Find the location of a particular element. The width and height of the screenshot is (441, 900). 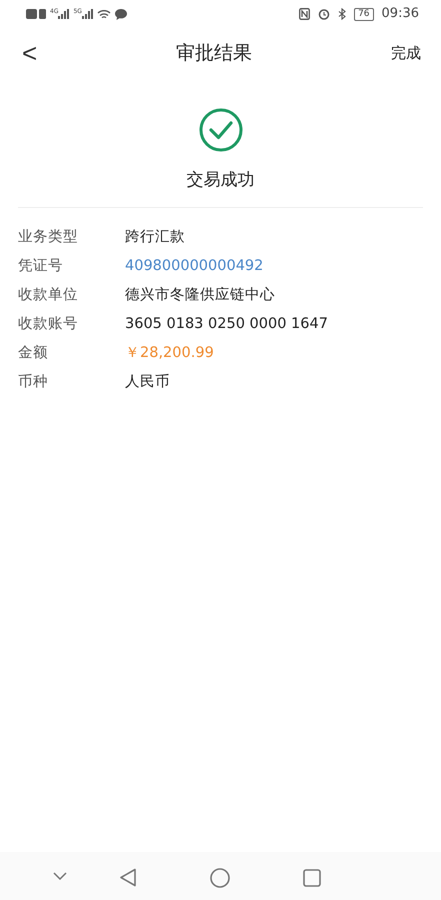

detail-label: 凭证号 is located at coordinates (41, 266).